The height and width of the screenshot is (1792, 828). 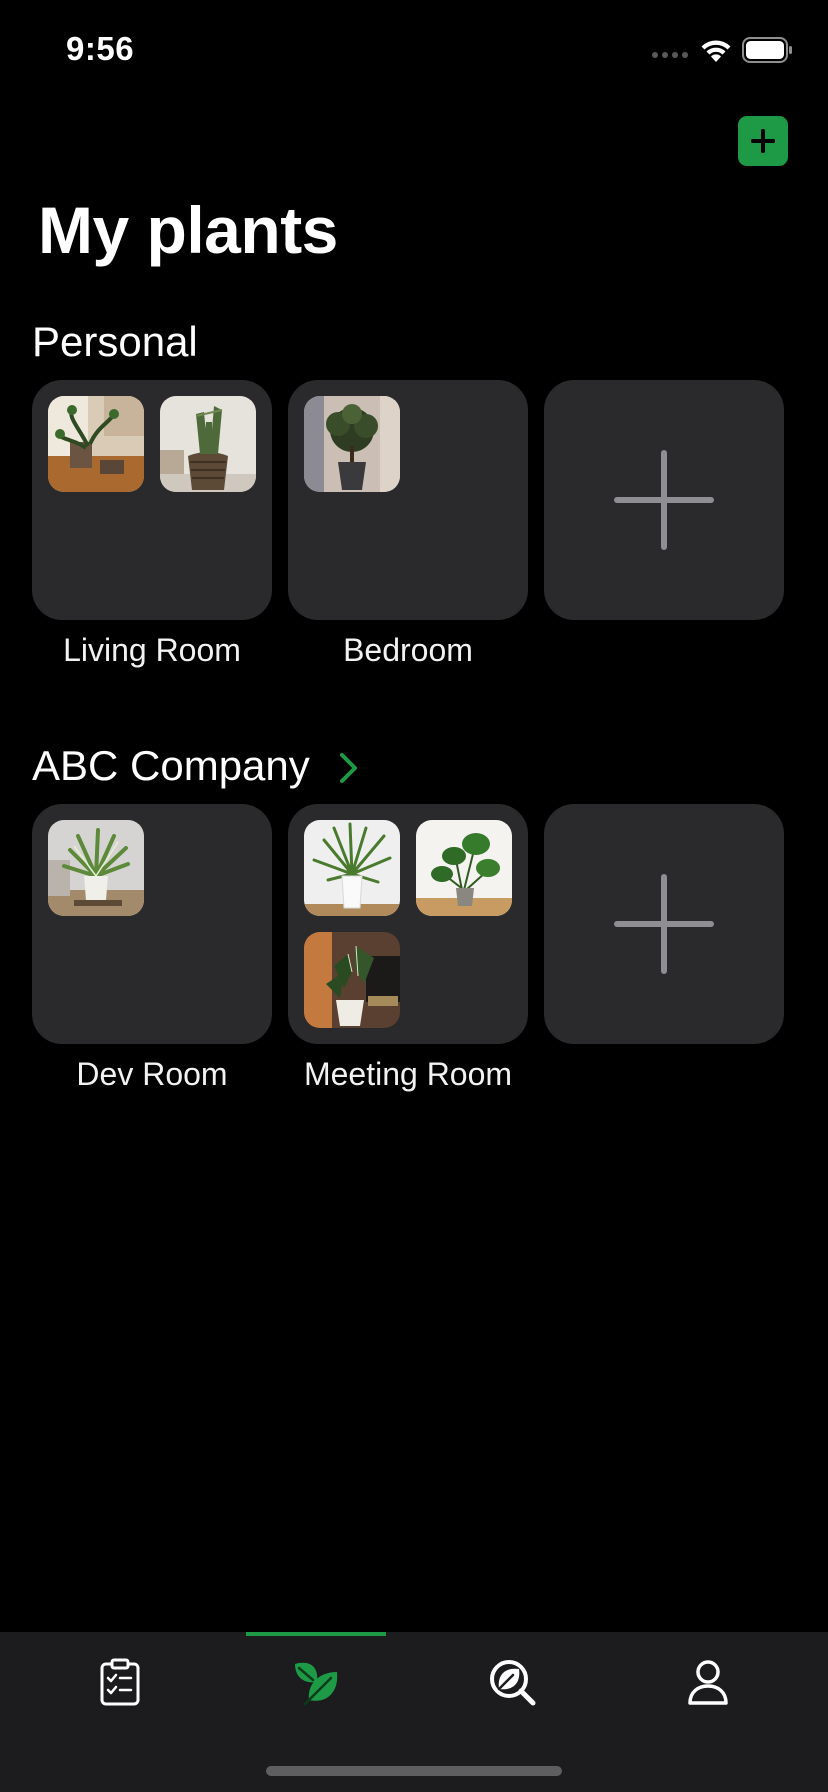 What do you see at coordinates (408, 650) in the screenshot?
I see `room-label: Bedroom` at bounding box center [408, 650].